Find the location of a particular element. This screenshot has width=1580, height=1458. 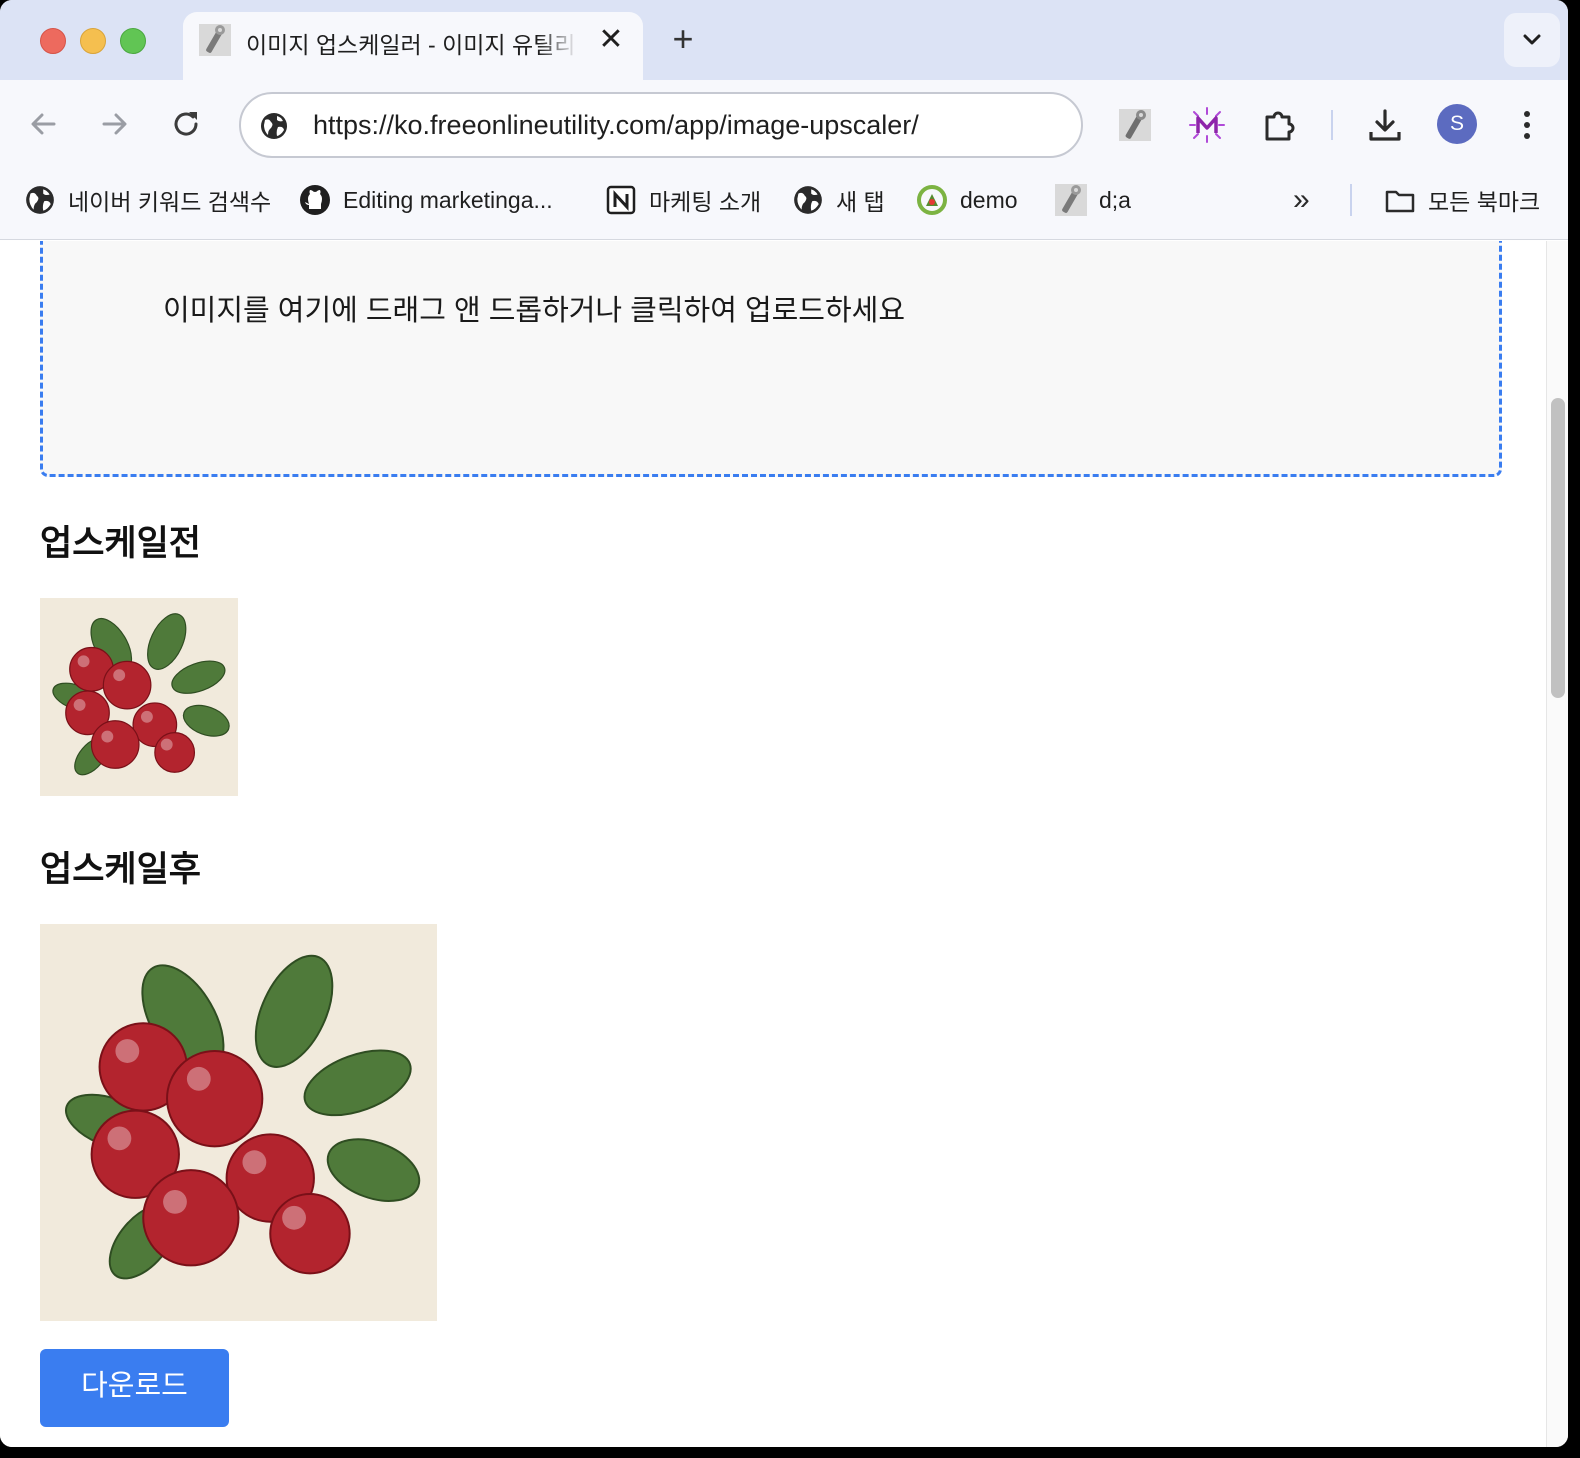

demo-icon is located at coordinates (932, 200).